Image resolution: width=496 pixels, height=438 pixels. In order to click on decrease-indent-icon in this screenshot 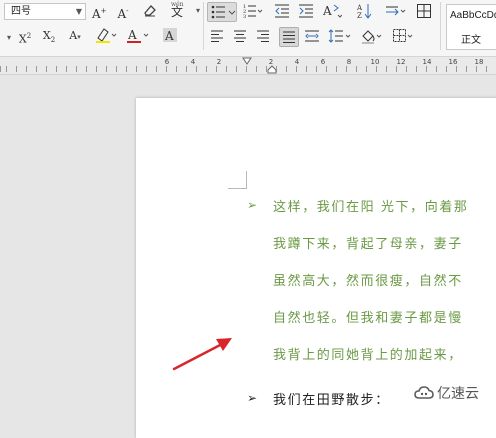, I will do `click(282, 12)`.